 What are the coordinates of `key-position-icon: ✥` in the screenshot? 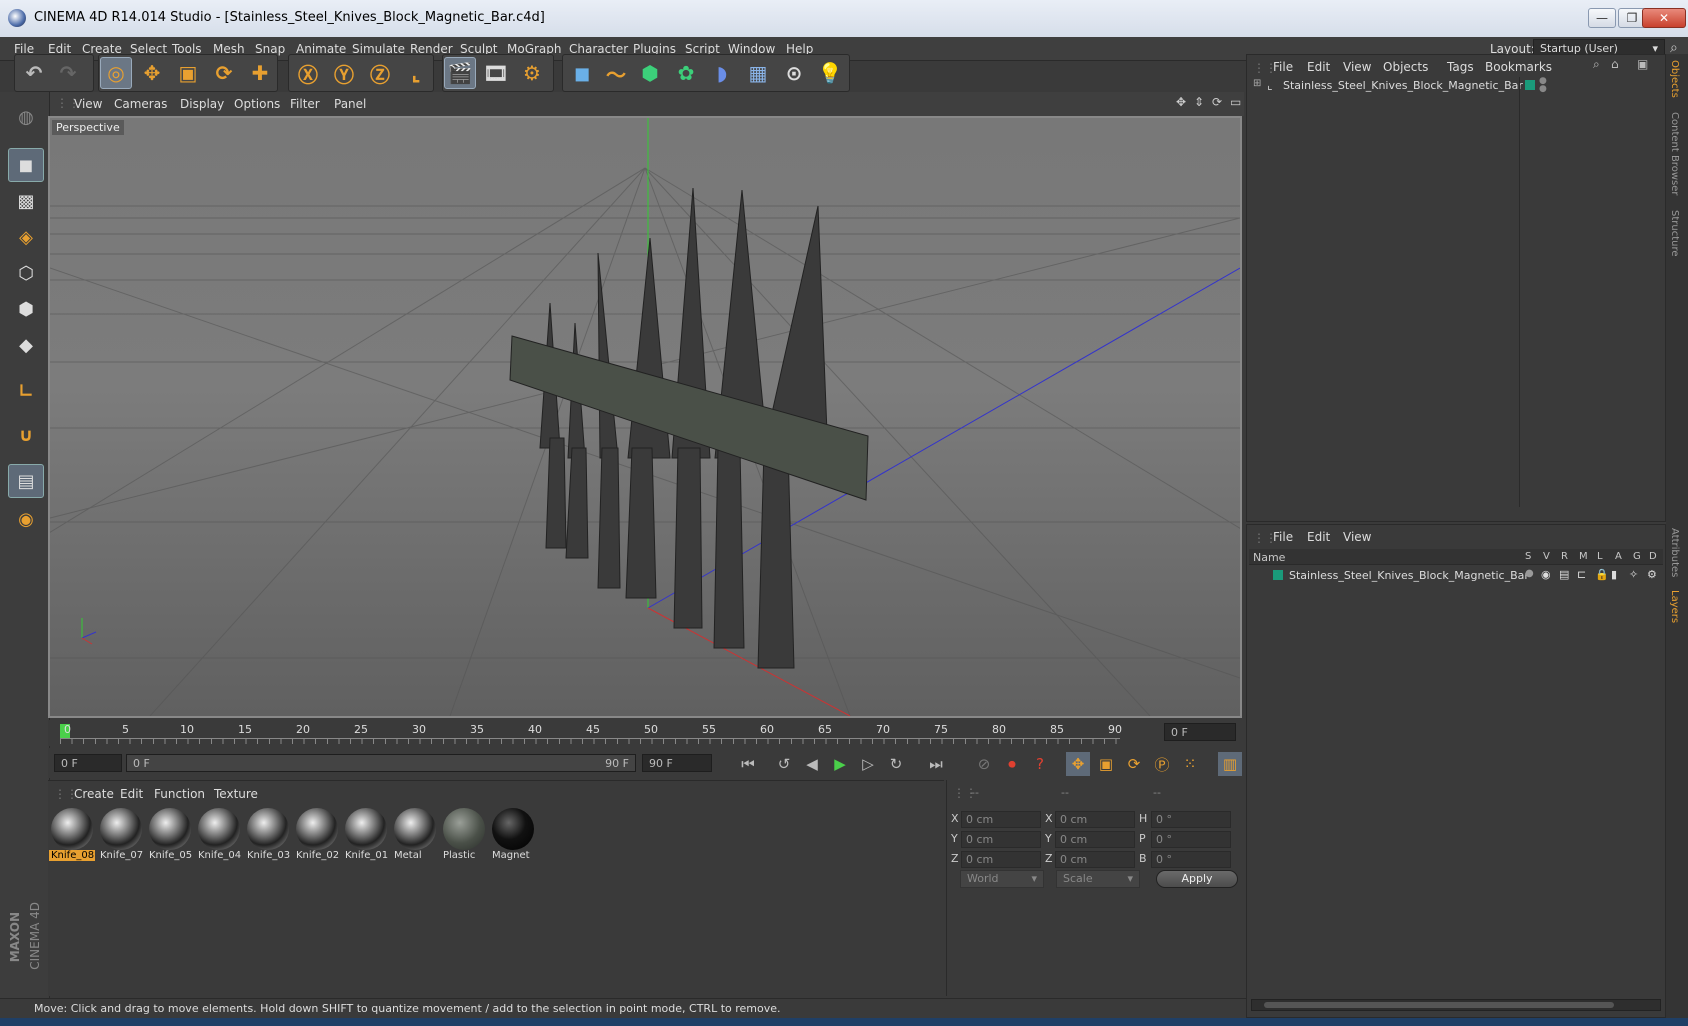 It's located at (1078, 764).